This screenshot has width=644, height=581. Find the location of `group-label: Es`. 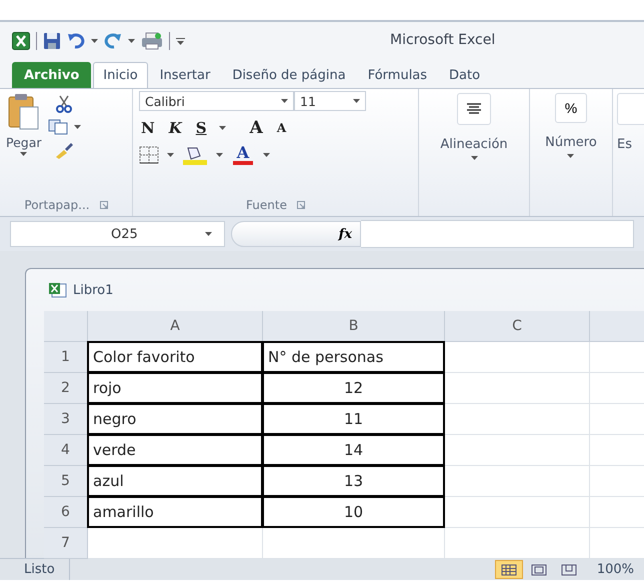

group-label: Es is located at coordinates (625, 144).